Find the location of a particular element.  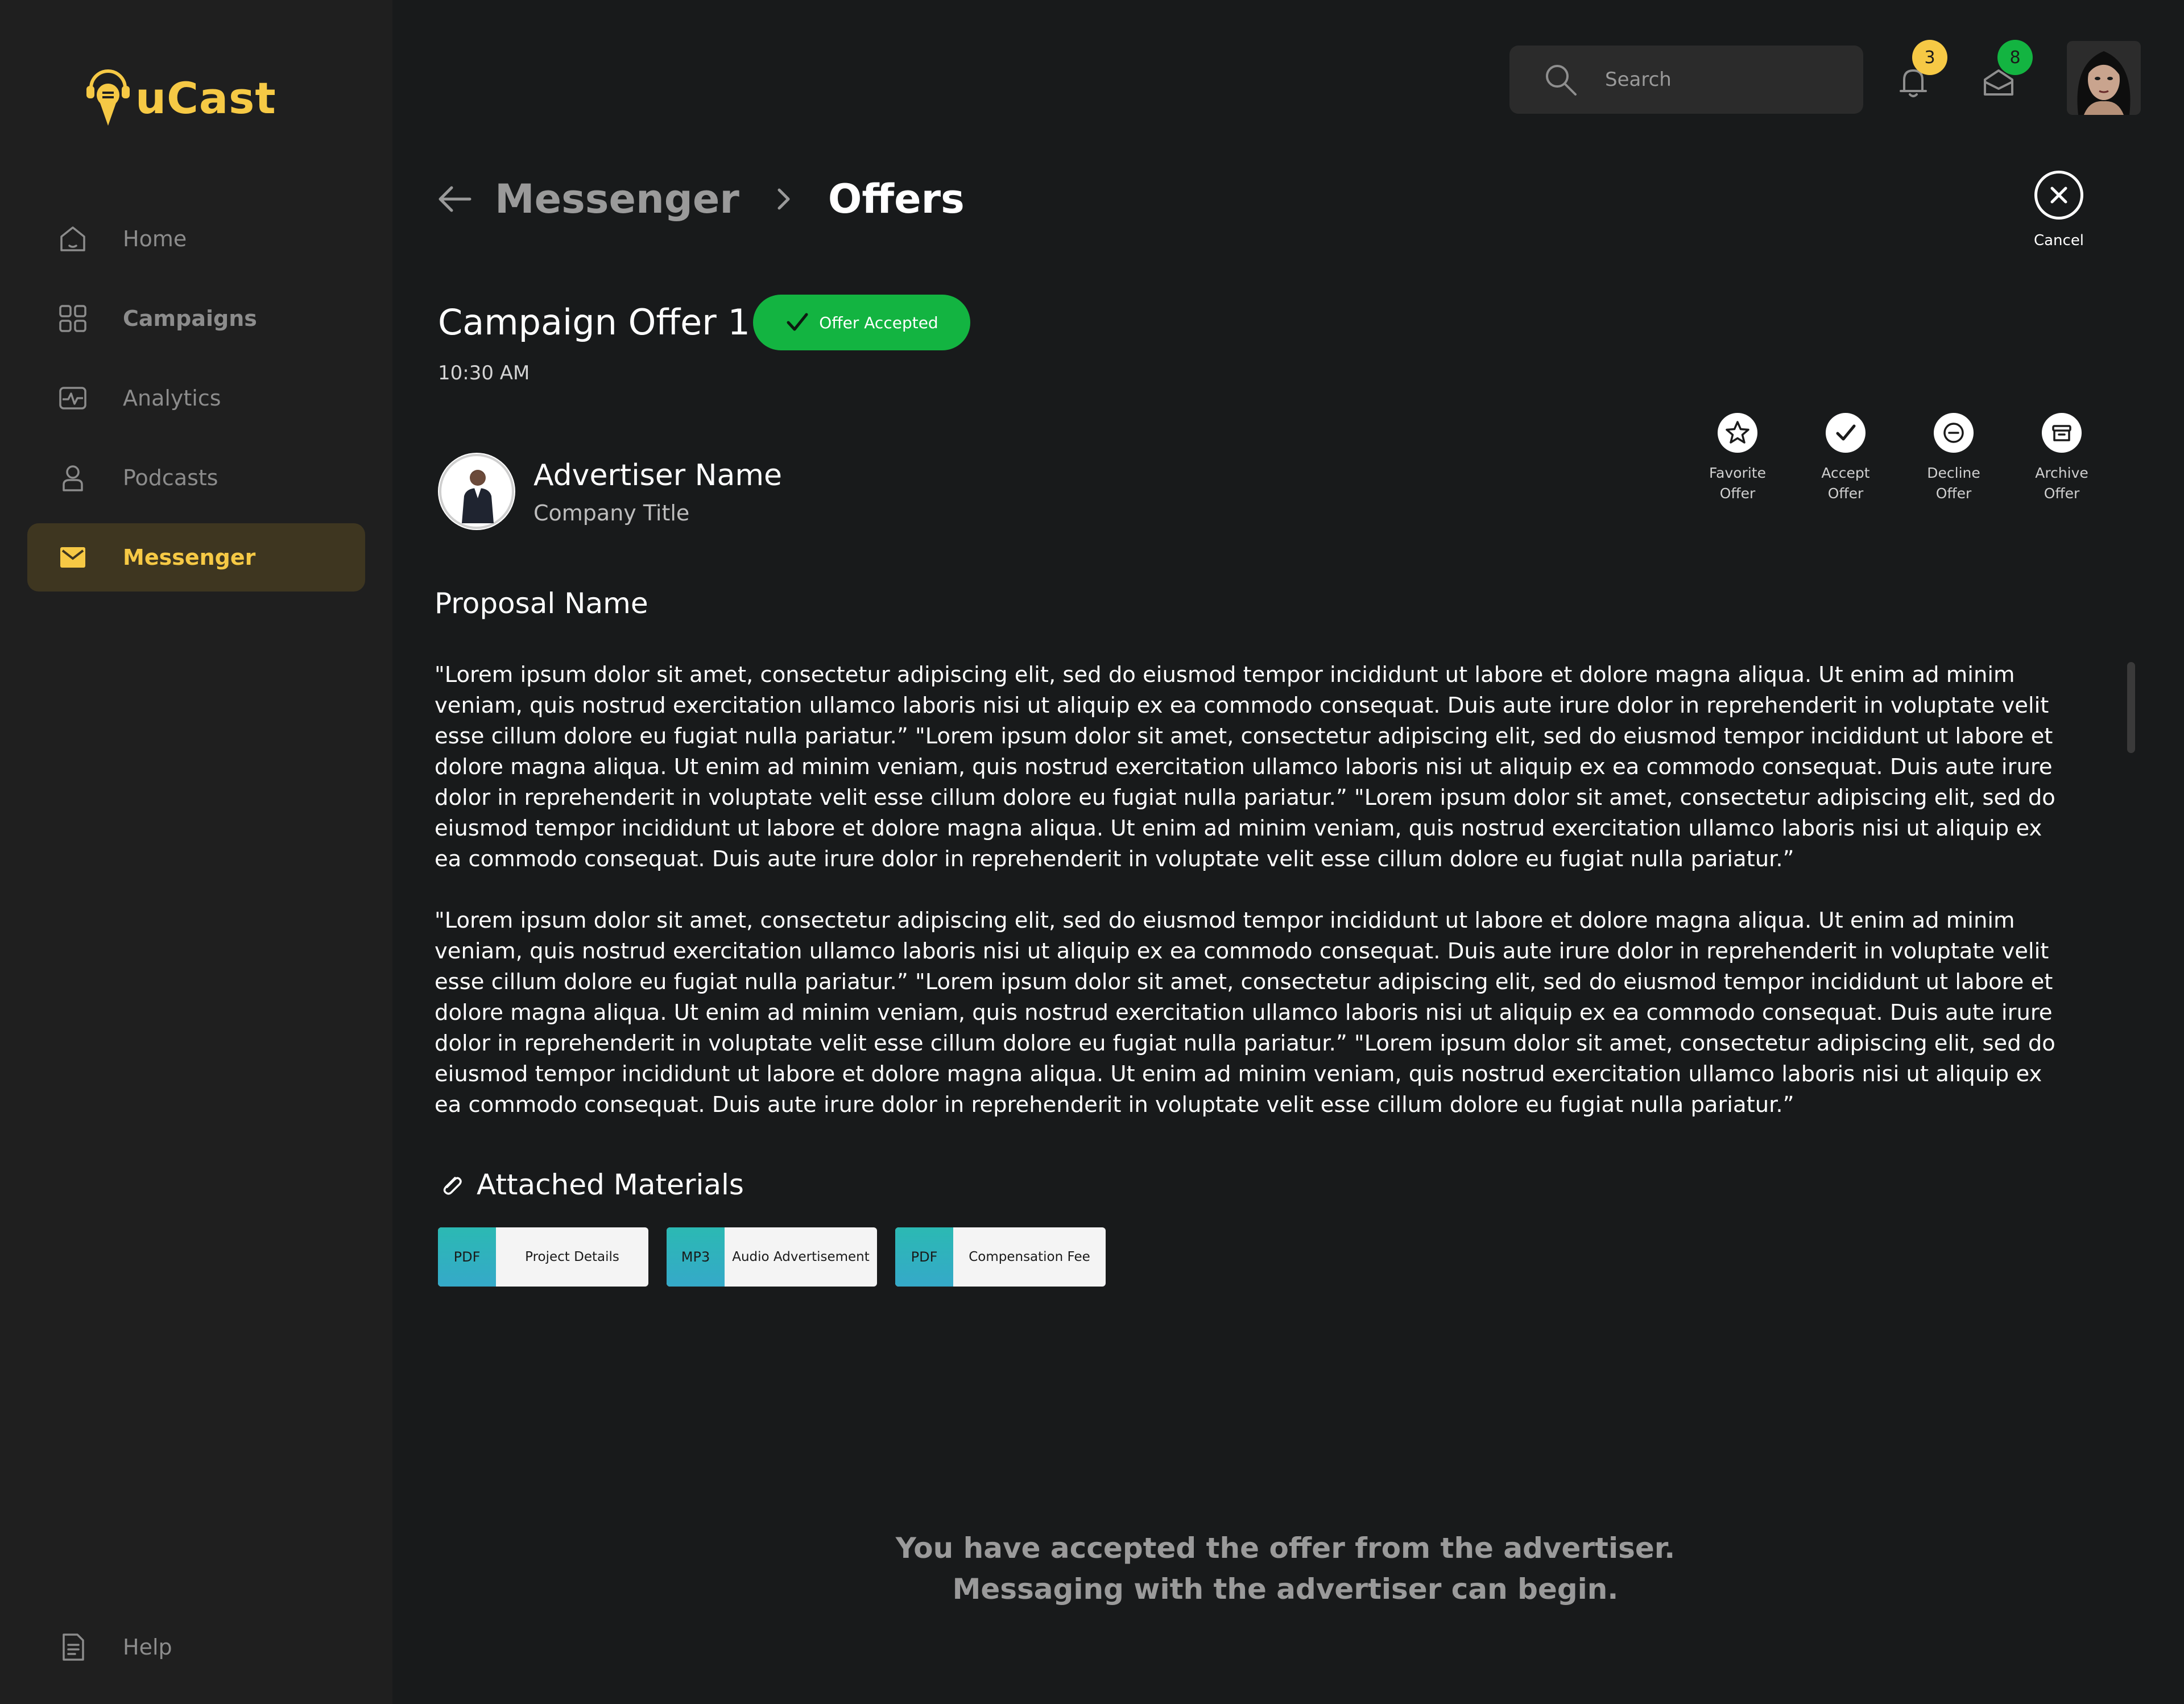

acceptance-message-line: Messaging with the advertiser can begin. is located at coordinates (1285, 1589).